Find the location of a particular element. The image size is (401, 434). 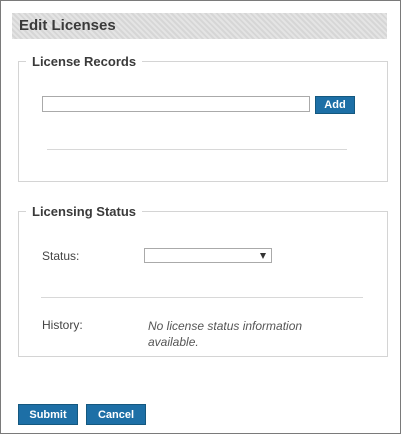

dialog-title: Edit Licenses is located at coordinates (67, 25).